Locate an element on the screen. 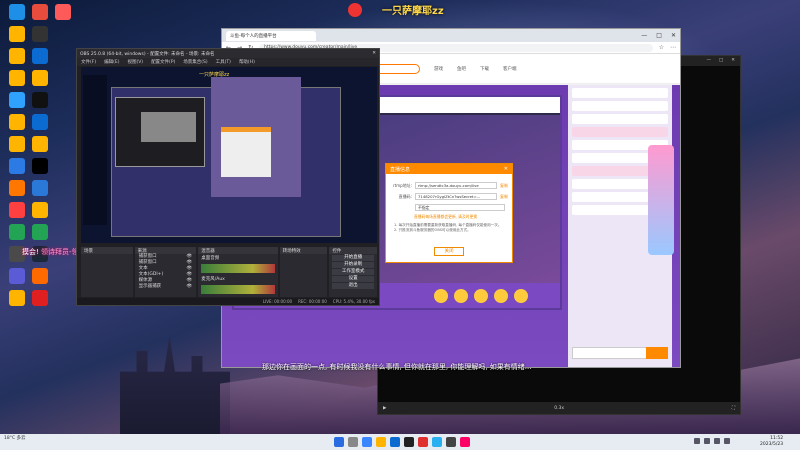 The width and height of the screenshot is (800, 450). scenes-panel: 场景 is located at coordinates (107, 272).